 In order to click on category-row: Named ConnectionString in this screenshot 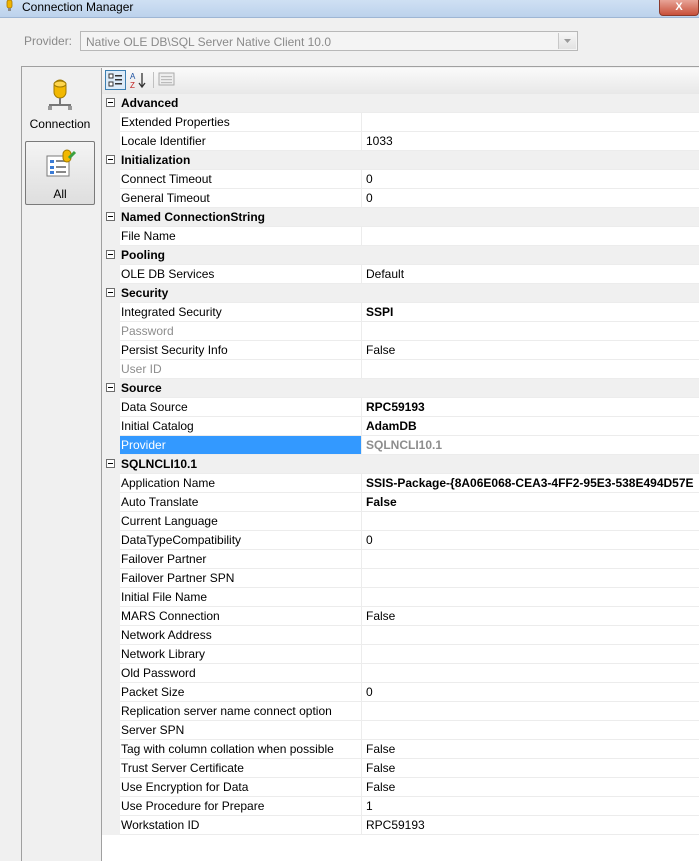, I will do `click(400, 217)`.